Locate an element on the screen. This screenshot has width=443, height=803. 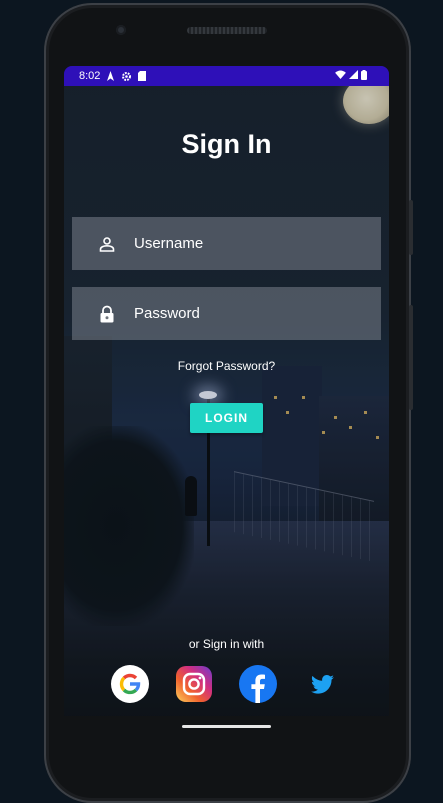
facebook-sign-in-button is located at coordinates (258, 684).